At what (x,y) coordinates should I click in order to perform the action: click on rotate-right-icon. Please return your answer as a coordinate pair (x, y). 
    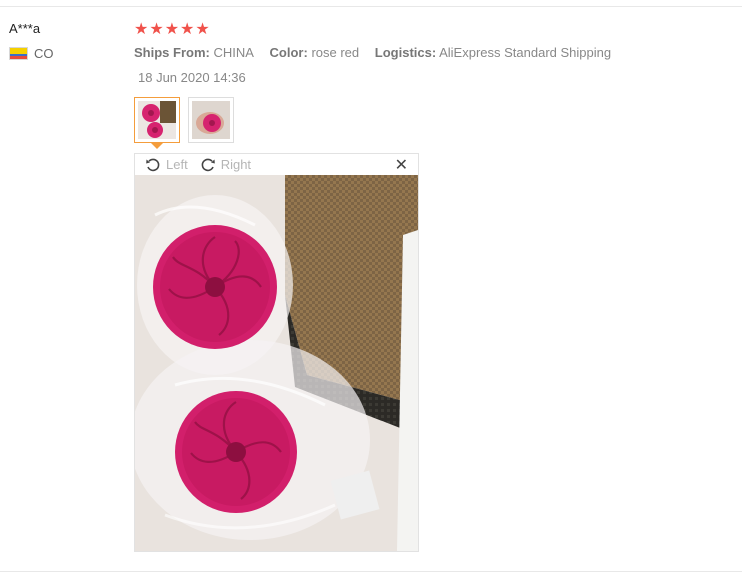
    Looking at the image, I should click on (208, 164).